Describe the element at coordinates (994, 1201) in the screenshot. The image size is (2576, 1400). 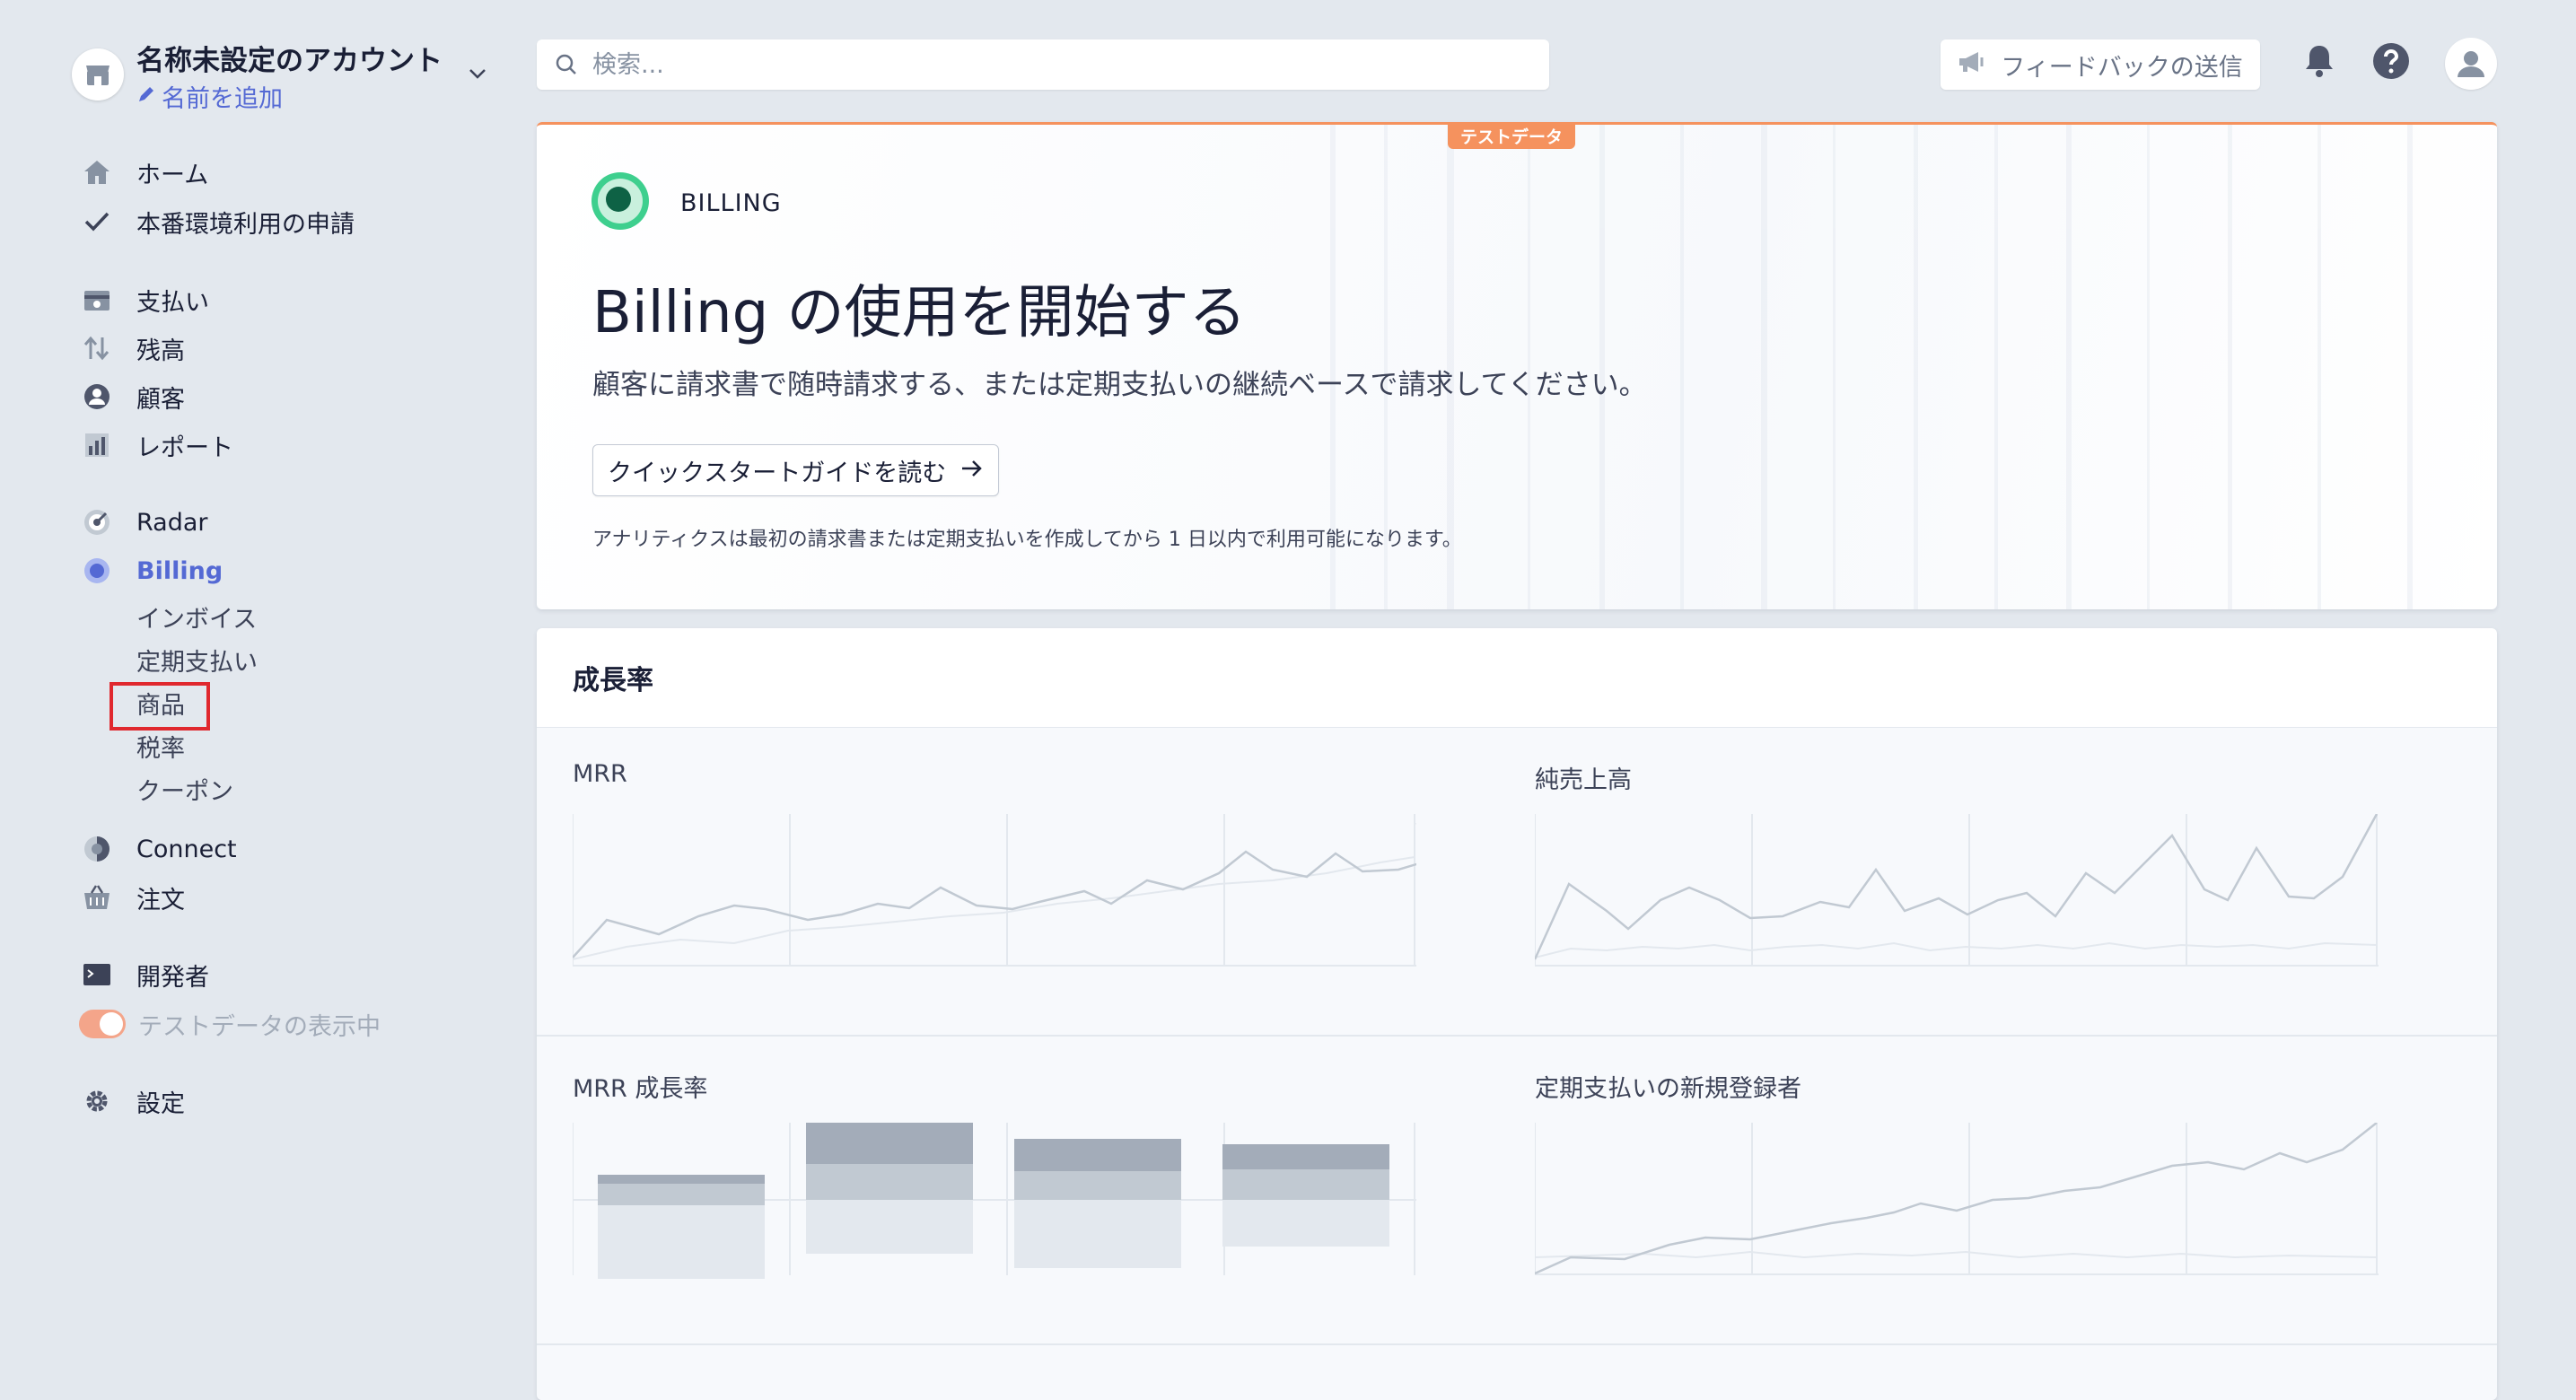
I see `placeholder-bar-chart` at that location.